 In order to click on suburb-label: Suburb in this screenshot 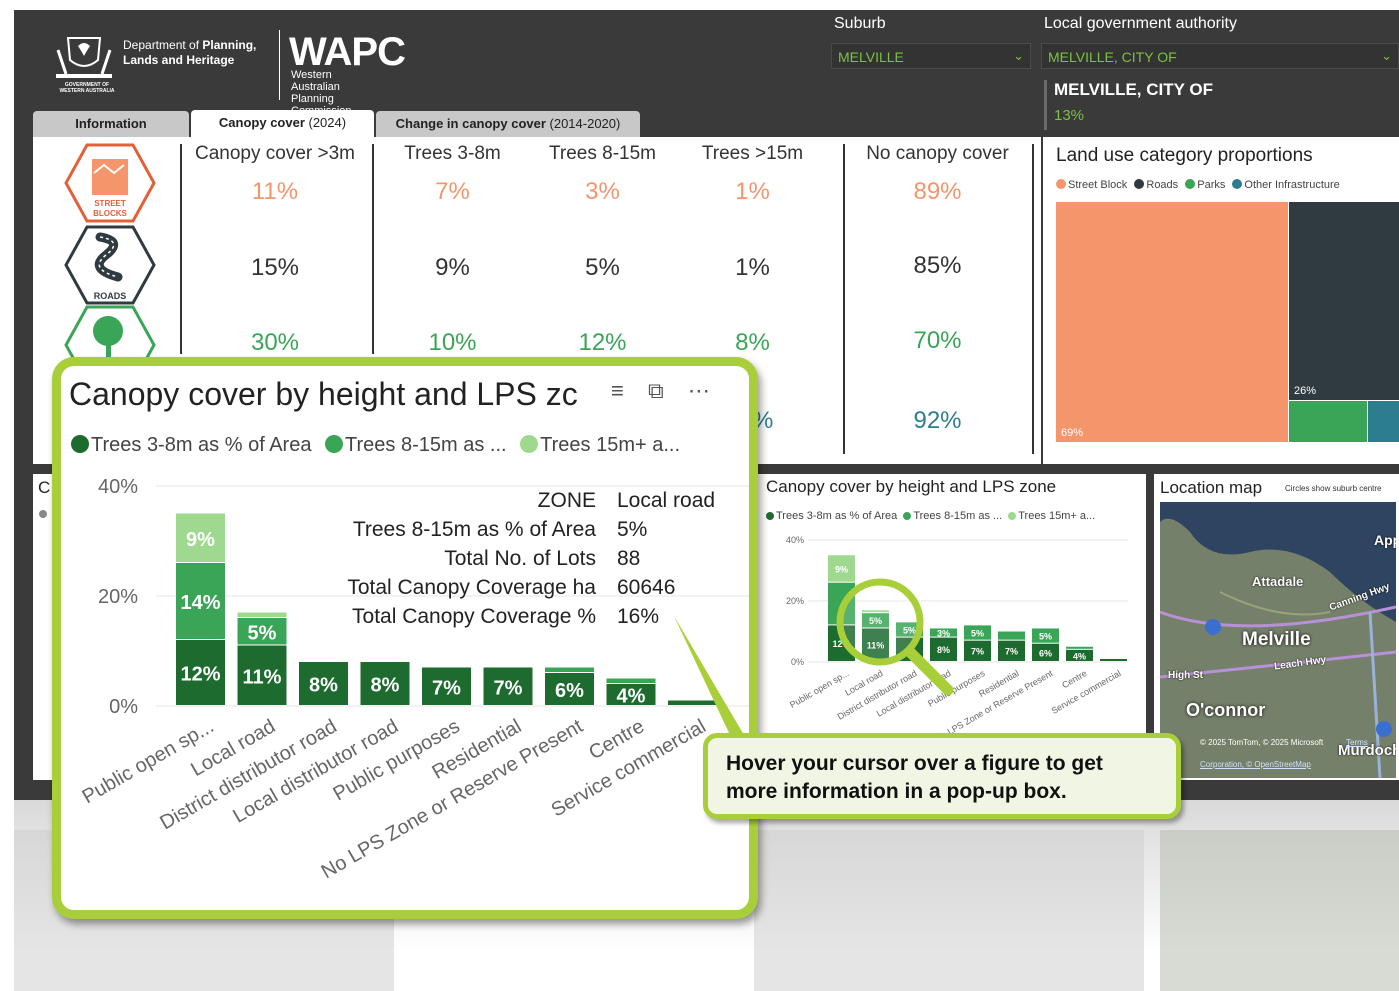, I will do `click(860, 23)`.